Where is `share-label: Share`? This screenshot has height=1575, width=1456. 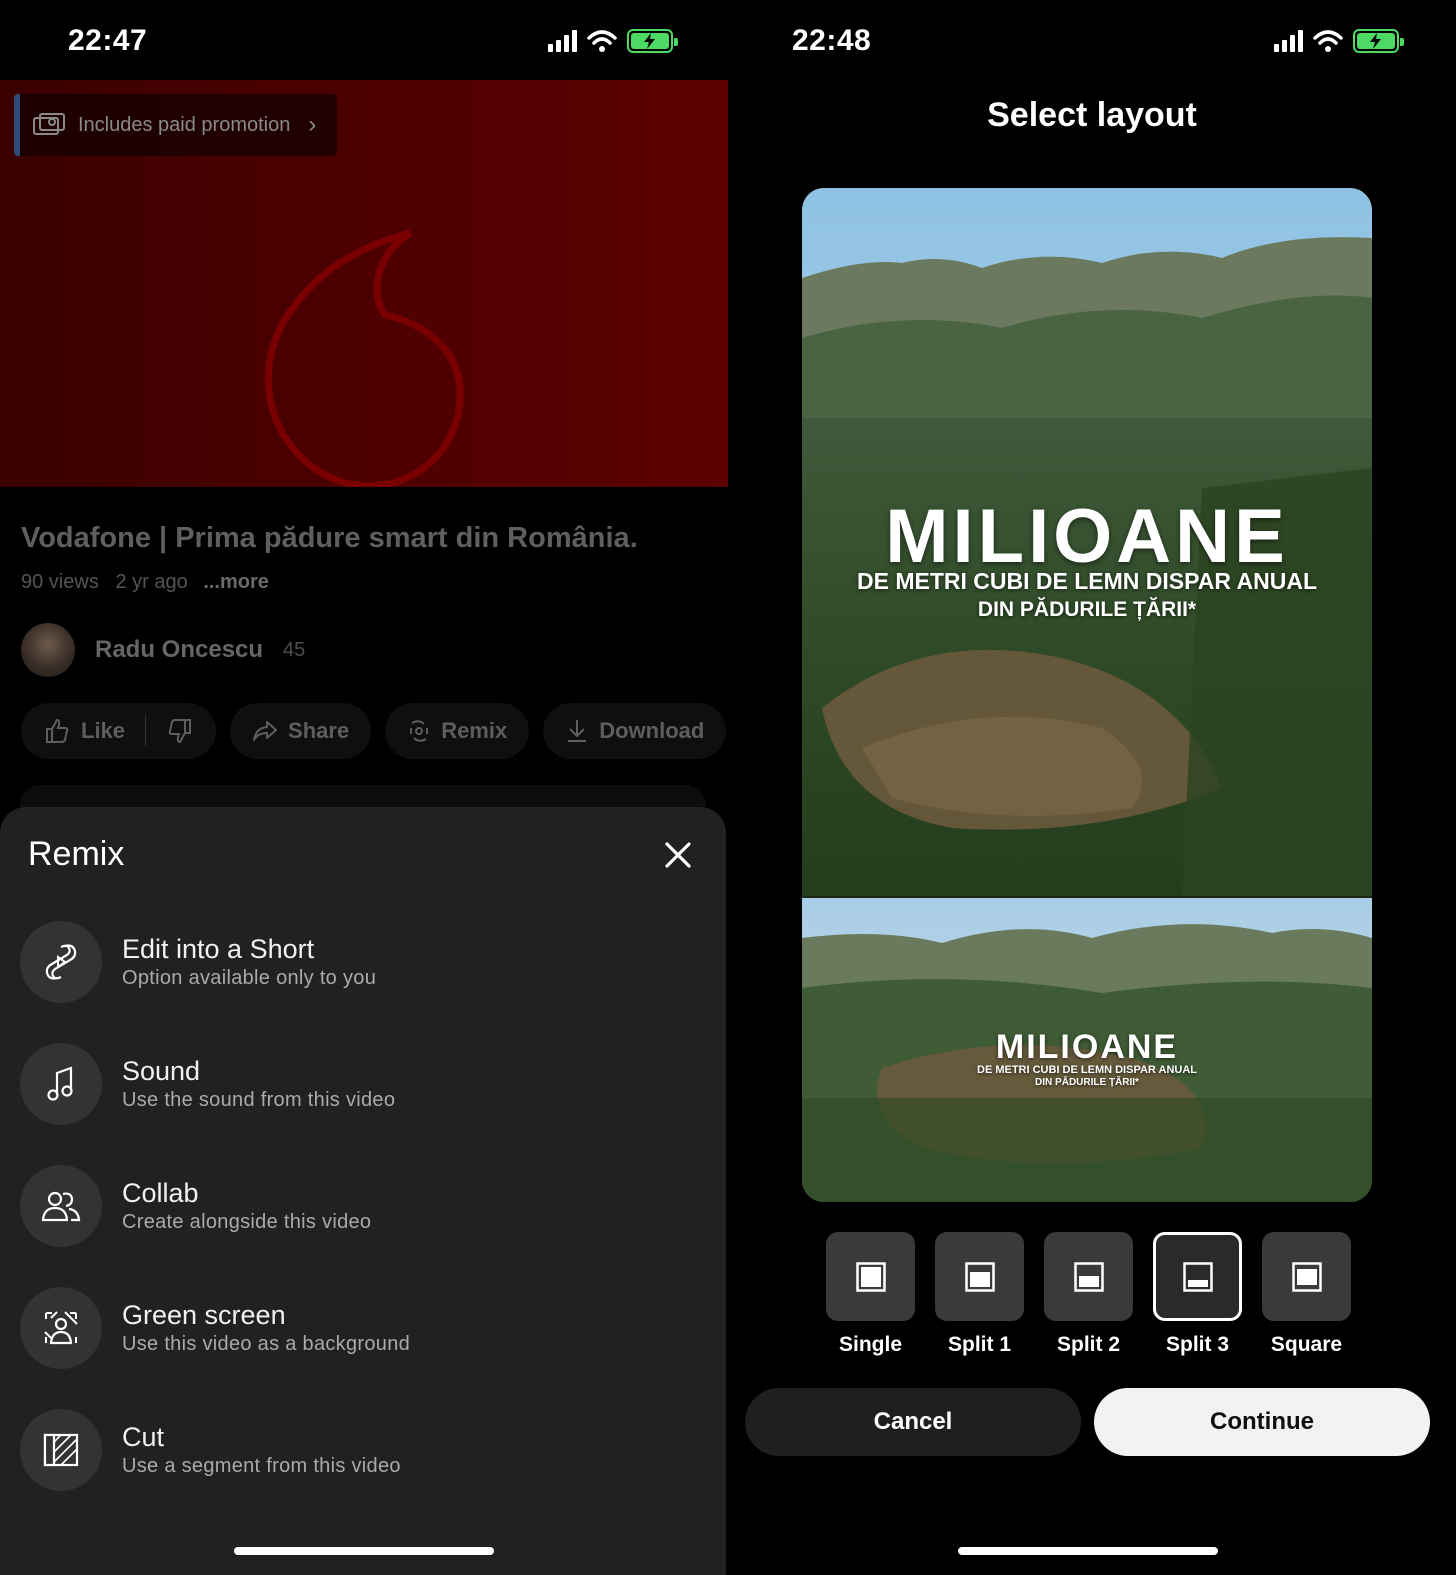 share-label: Share is located at coordinates (319, 730).